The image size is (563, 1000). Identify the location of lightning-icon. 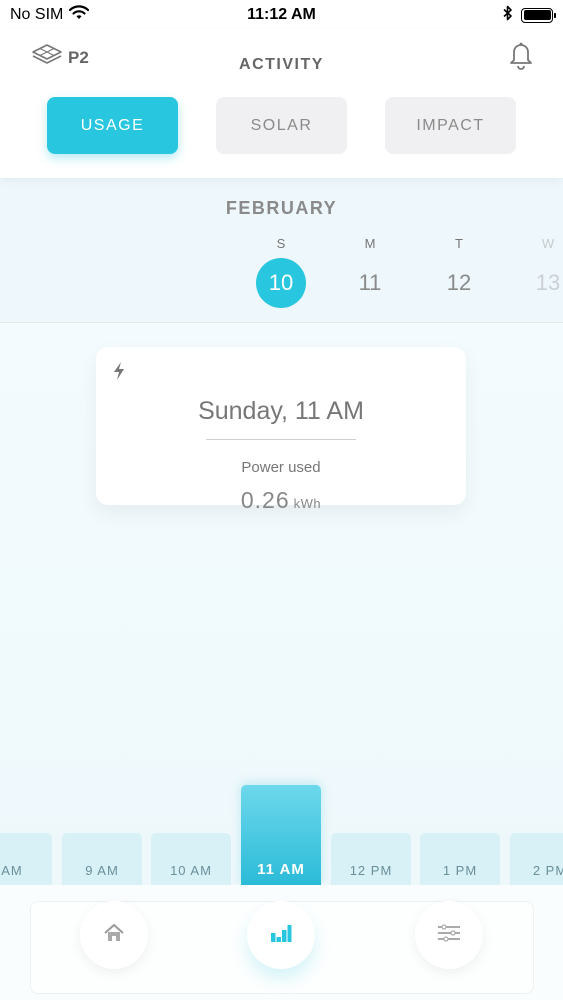
(119, 373).